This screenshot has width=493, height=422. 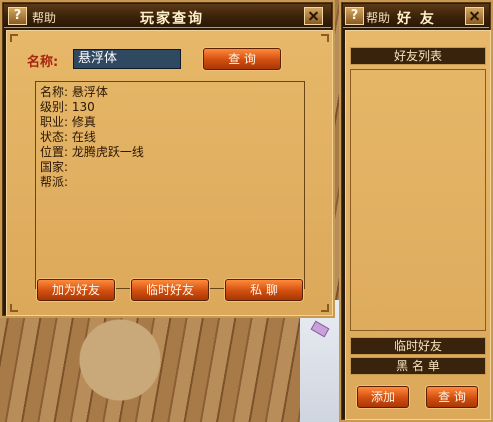 I want to click on friend-list-header: 好友列表, so click(x=418, y=56).